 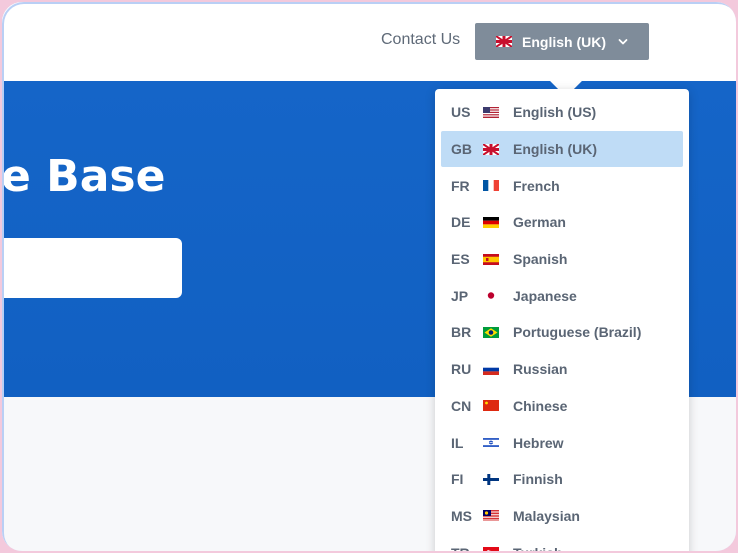 I want to click on language-option-gb: GB English (UK), so click(x=562, y=149).